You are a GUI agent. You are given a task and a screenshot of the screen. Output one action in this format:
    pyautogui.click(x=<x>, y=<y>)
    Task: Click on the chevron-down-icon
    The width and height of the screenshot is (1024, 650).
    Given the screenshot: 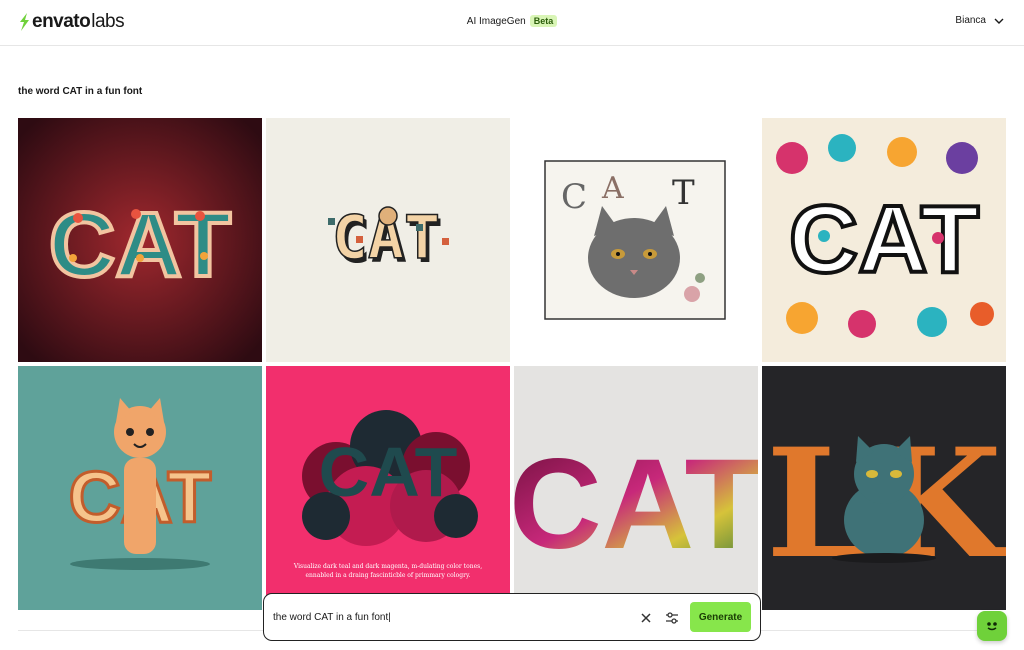 What is the action you would take?
    pyautogui.click(x=999, y=21)
    